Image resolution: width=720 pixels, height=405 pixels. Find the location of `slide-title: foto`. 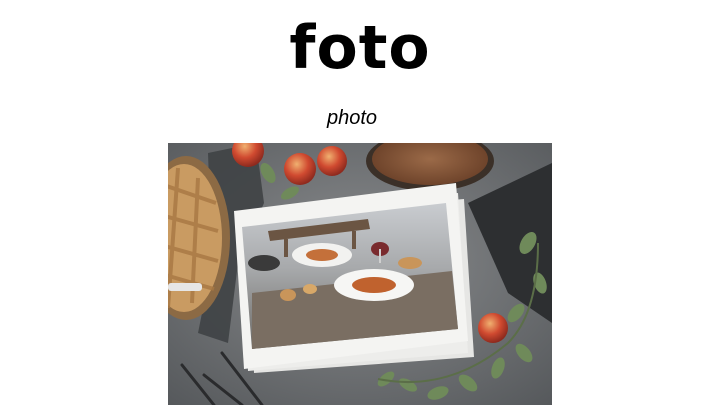

slide-title: foto is located at coordinates (360, 48).